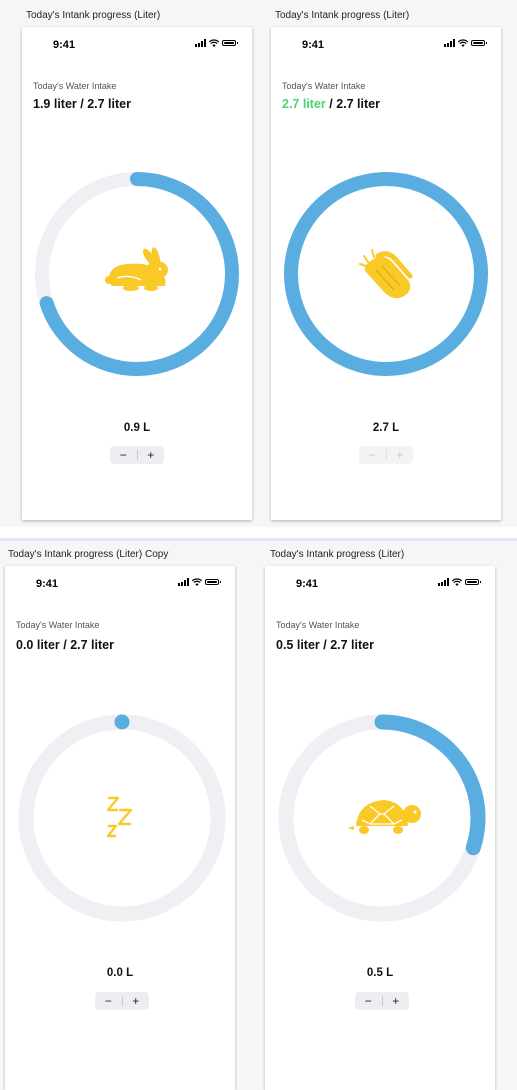 The image size is (517, 1090). What do you see at coordinates (386, 428) in the screenshot?
I see `amount-label: 2.7 L` at bounding box center [386, 428].